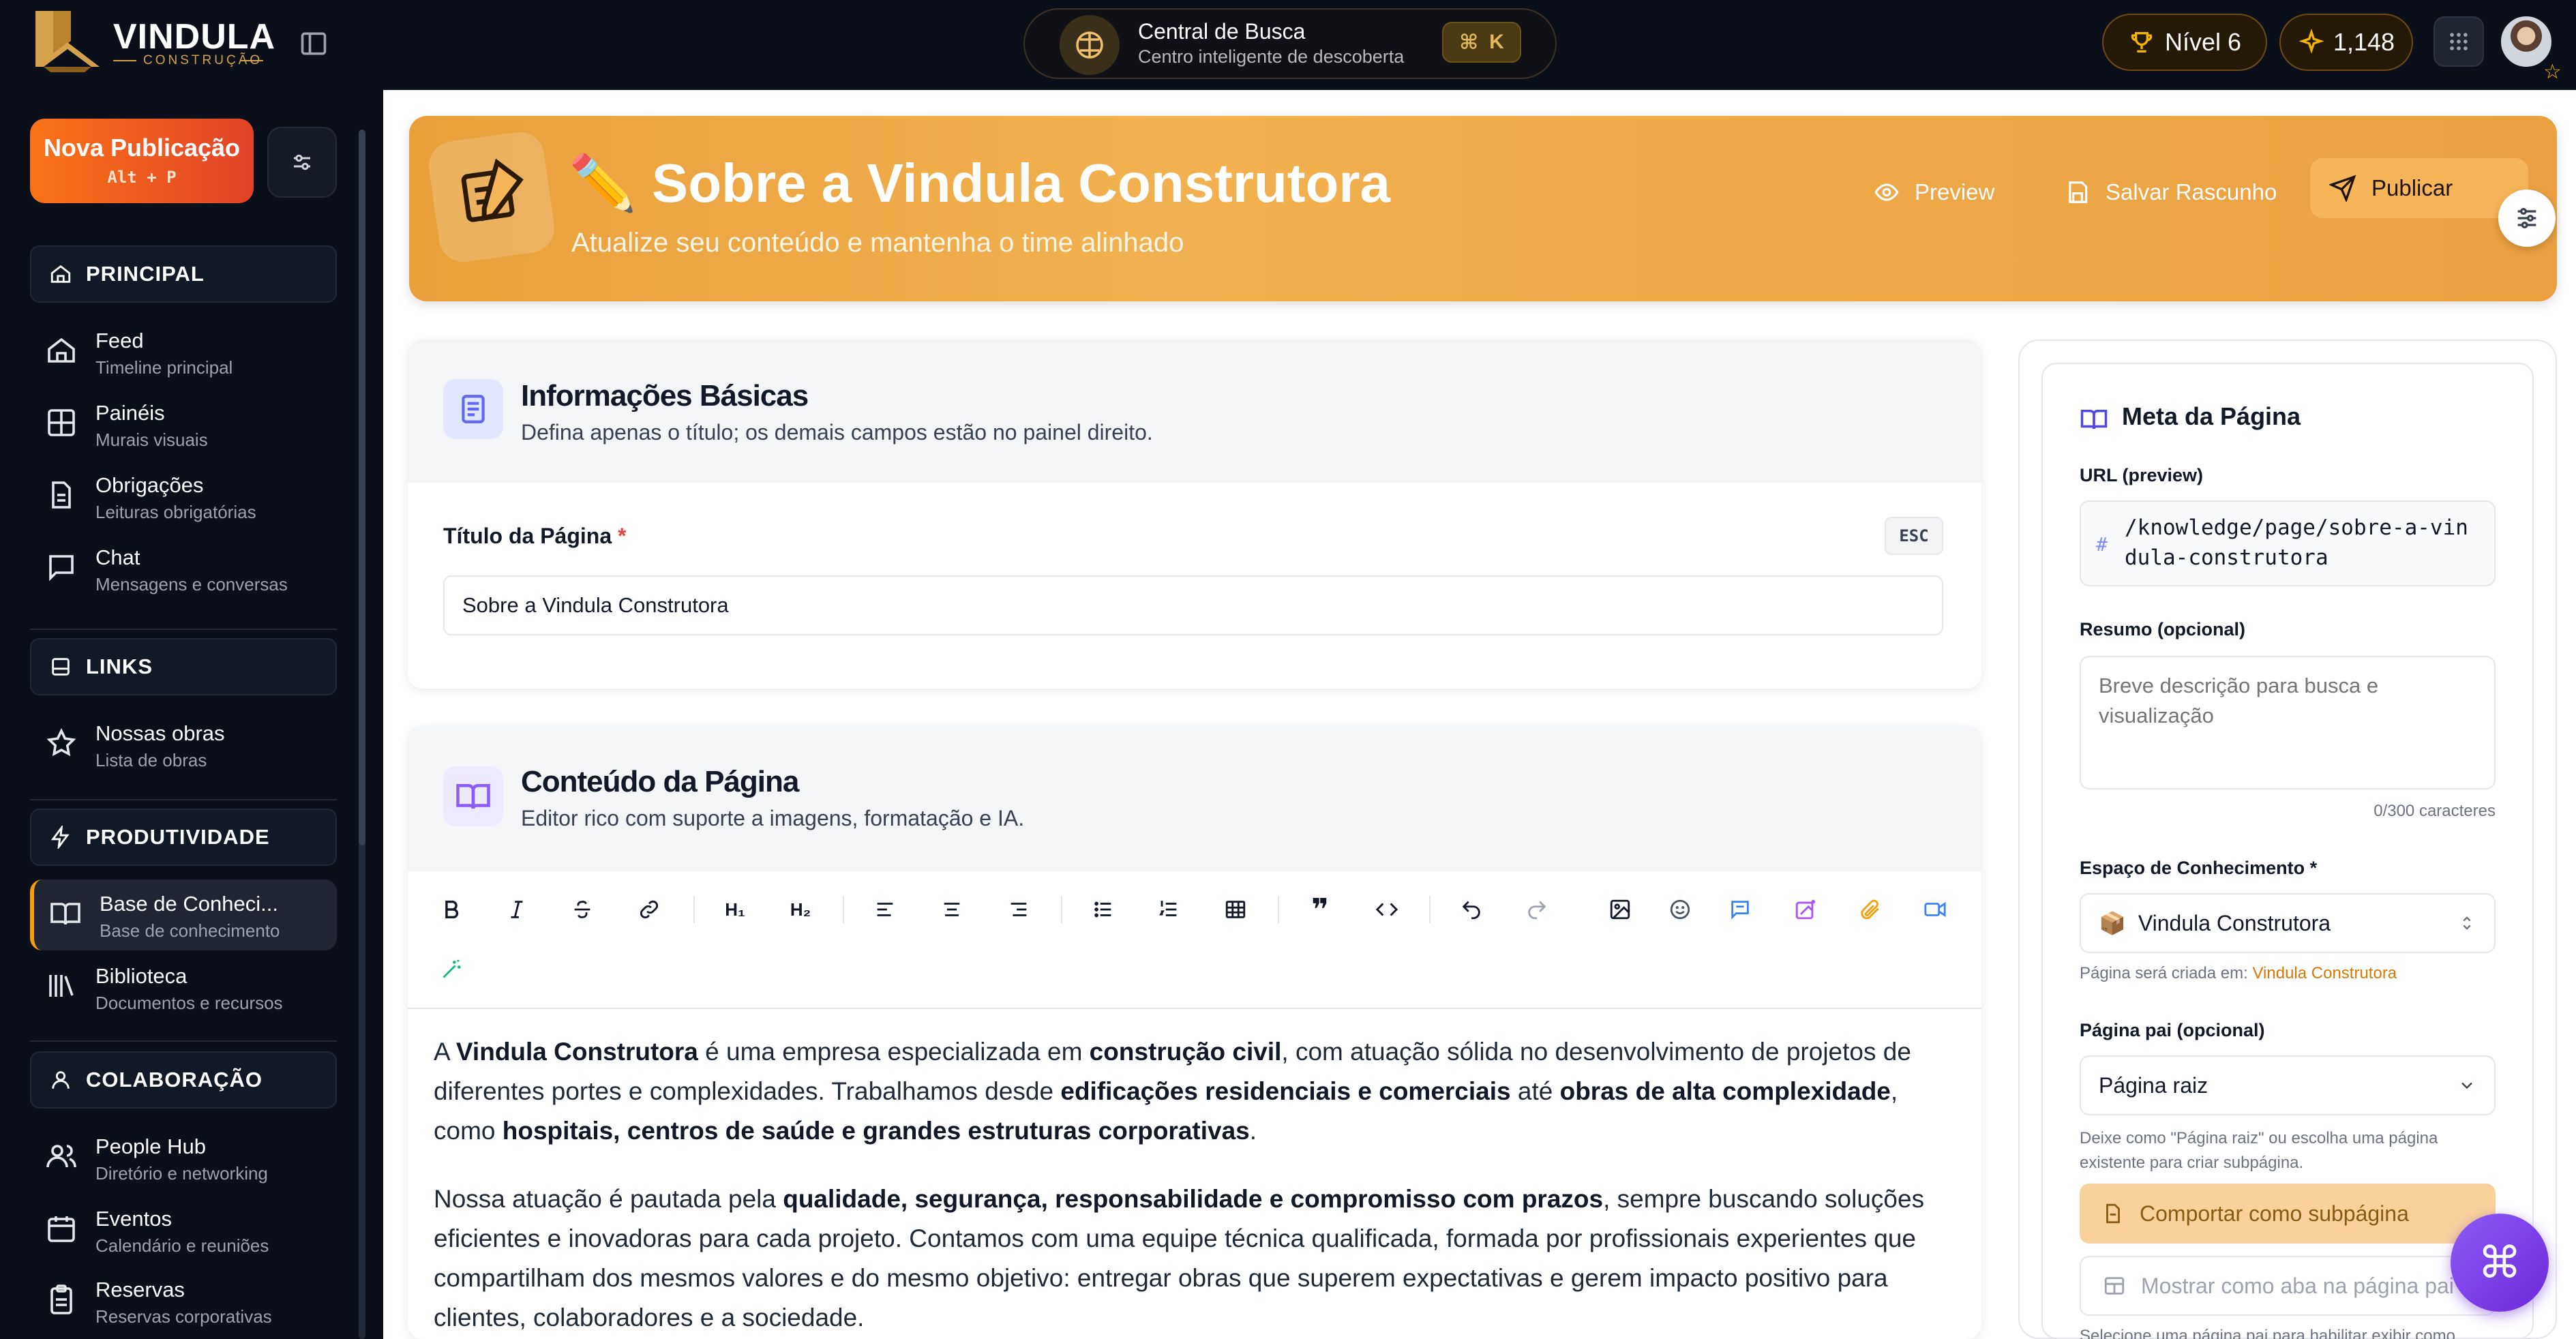 This screenshot has width=2576, height=1339. What do you see at coordinates (1740, 909) in the screenshot?
I see `comment-button` at bounding box center [1740, 909].